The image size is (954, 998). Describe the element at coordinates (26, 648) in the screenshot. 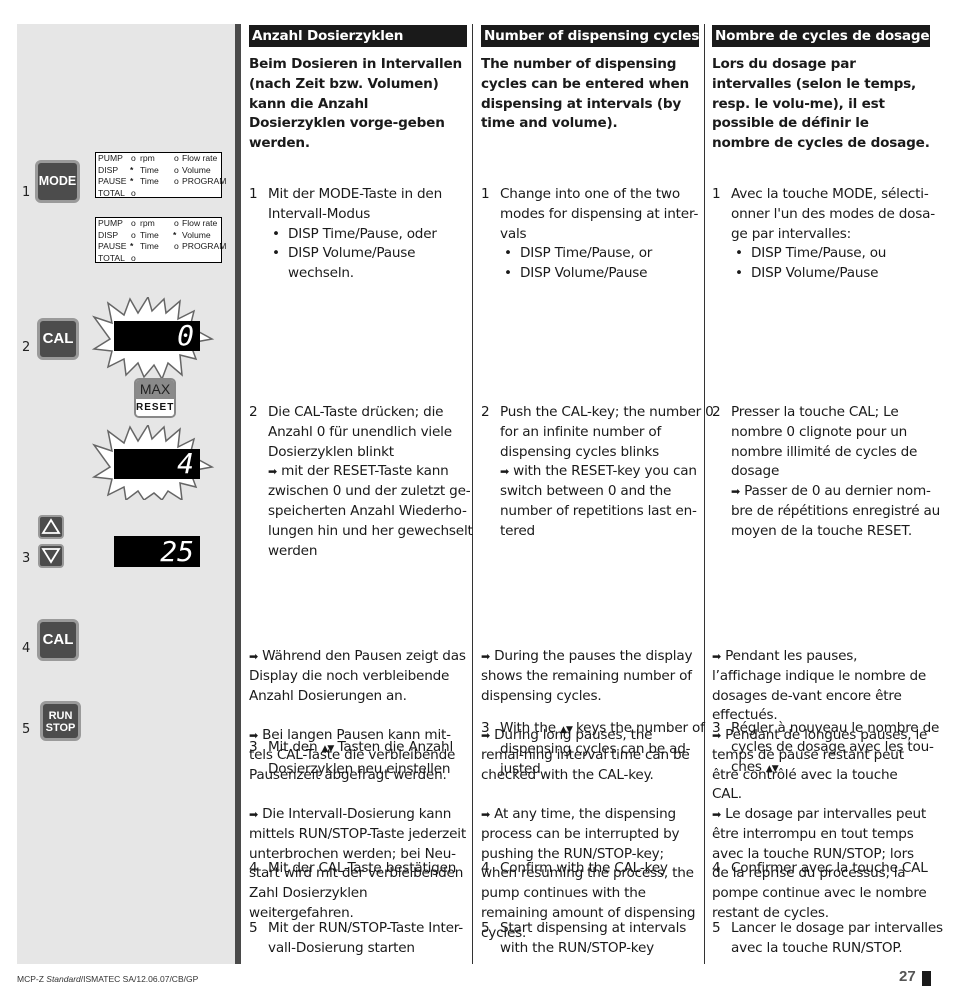

I see `step-number: 4` at that location.